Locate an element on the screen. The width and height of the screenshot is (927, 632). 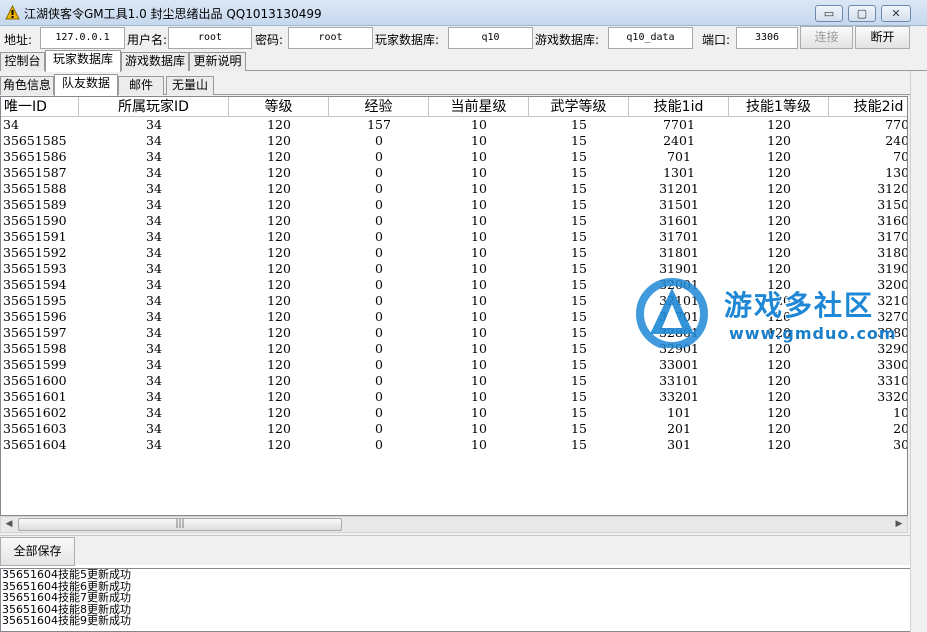
column-header: 当前星级 is located at coordinates (479, 107).